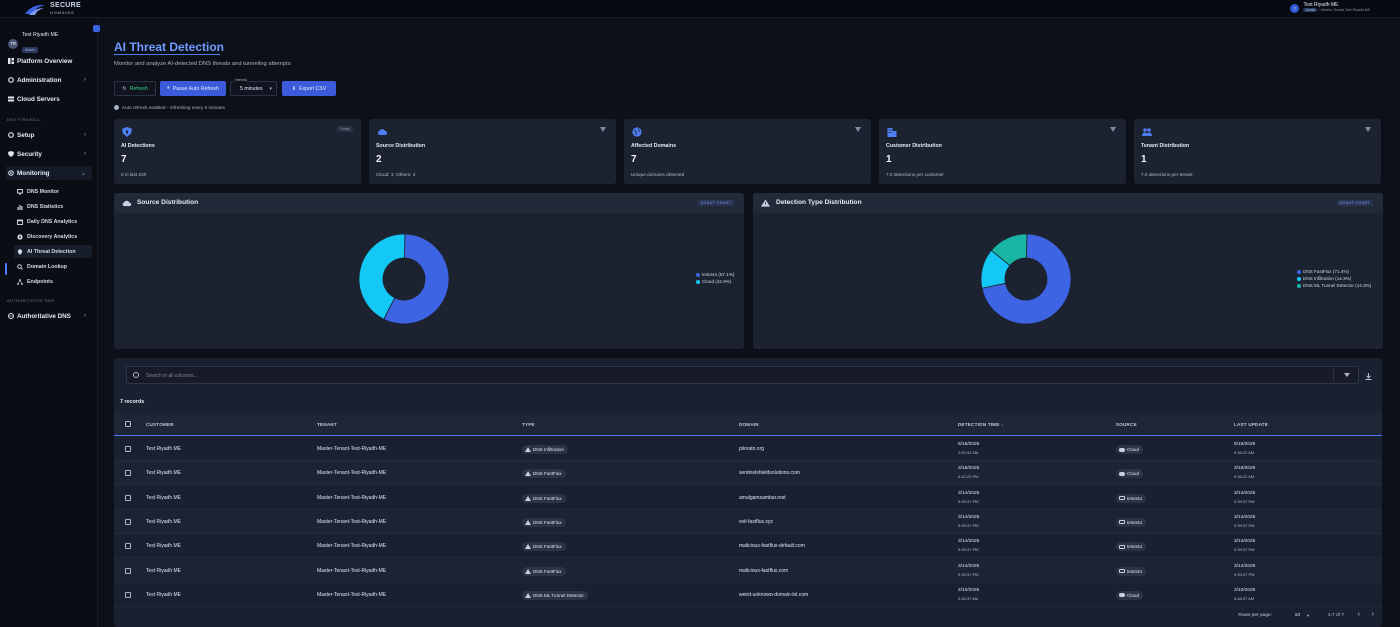 The height and width of the screenshot is (627, 1400). I want to click on search-input, so click(736, 375).